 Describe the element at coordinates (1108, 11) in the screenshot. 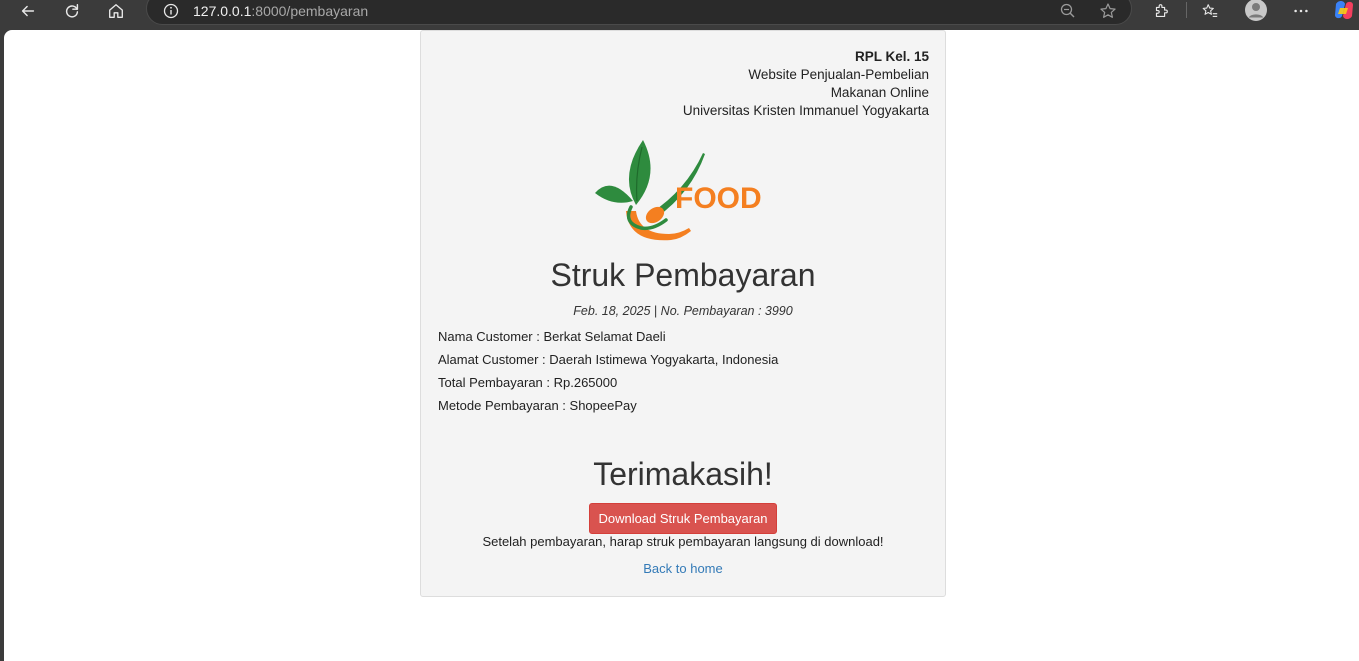

I see `star-icon` at that location.